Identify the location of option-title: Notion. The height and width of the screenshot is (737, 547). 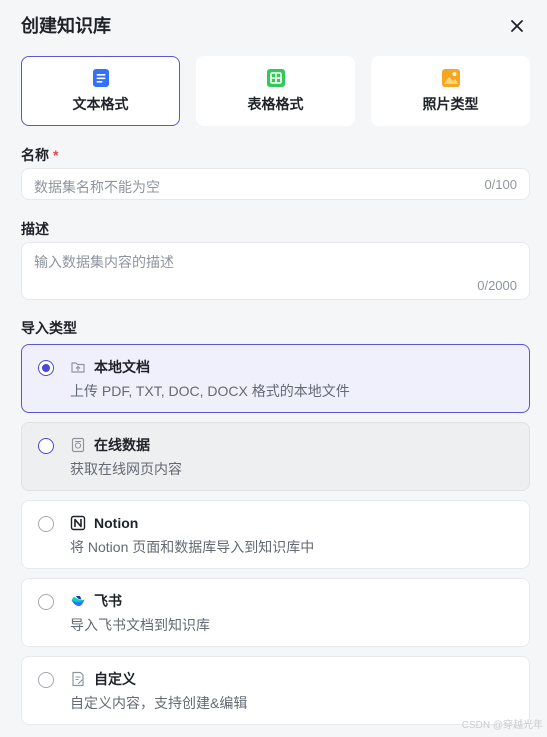
(116, 523).